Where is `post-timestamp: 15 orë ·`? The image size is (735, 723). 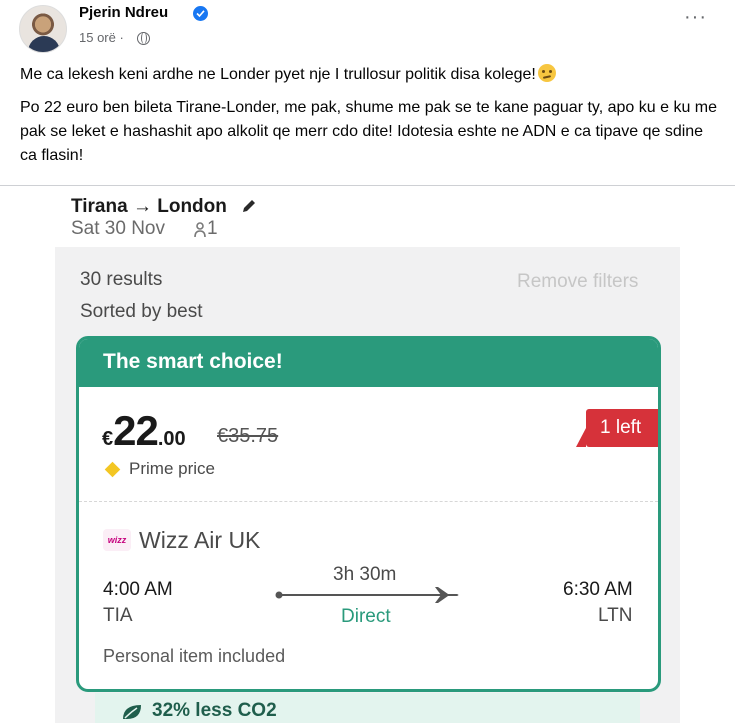
post-timestamp: 15 orë · is located at coordinates (101, 37).